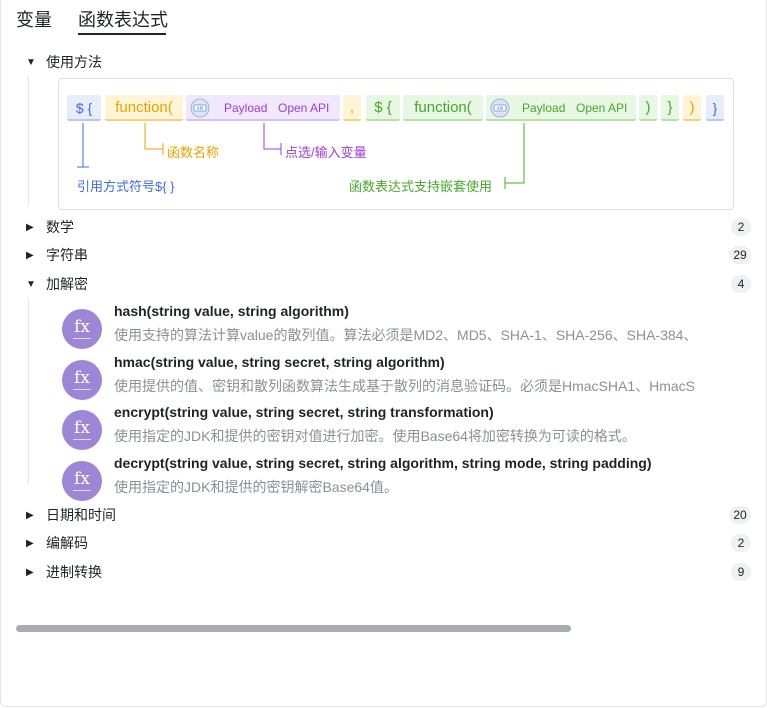 The width and height of the screenshot is (767, 708). Describe the element at coordinates (256, 487) in the screenshot. I see `function-description: 使用指定的JDK和提供的密钥解密Base64值。` at that location.